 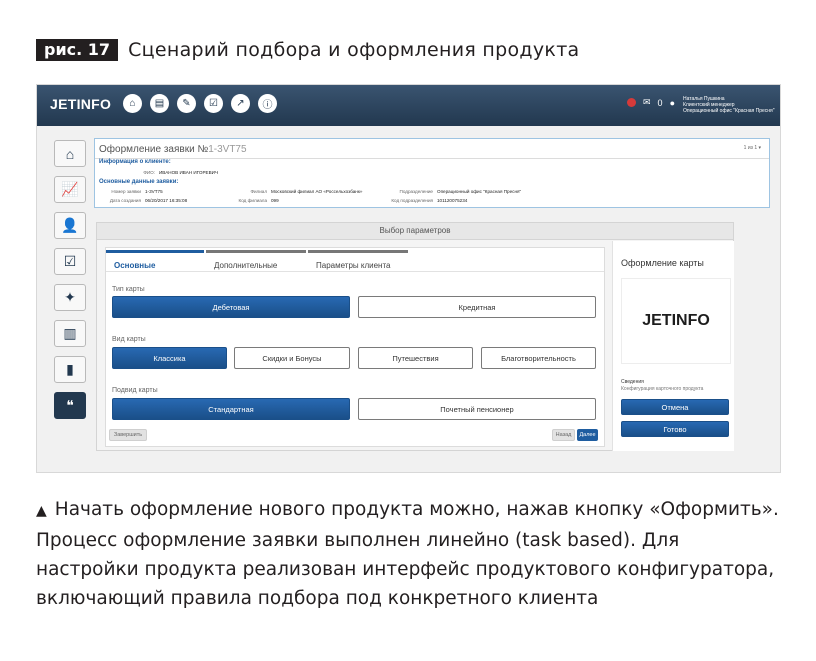 What do you see at coordinates (149, 172) in the screenshot?
I see `fio-label: ФИО:` at bounding box center [149, 172].